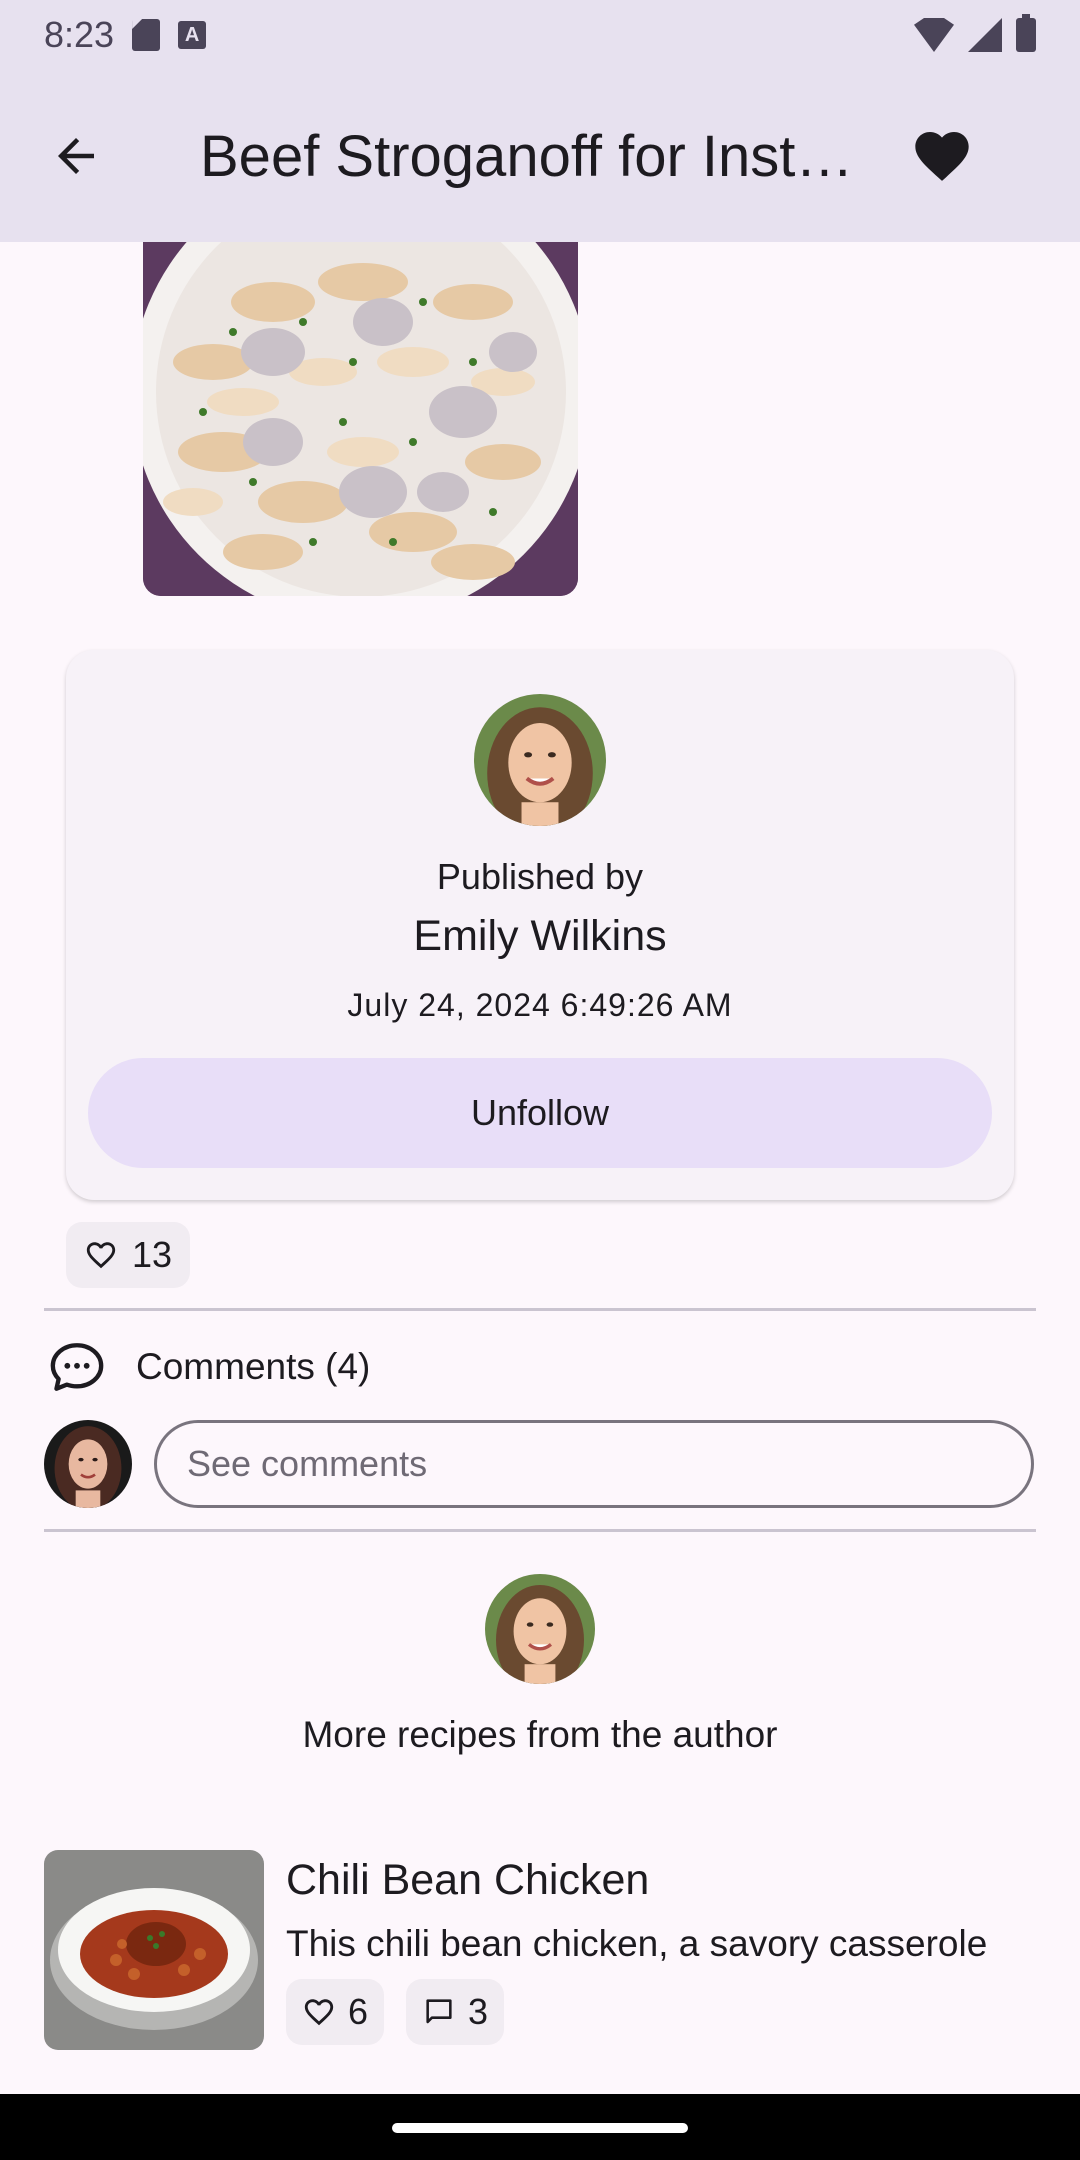  What do you see at coordinates (540, 876) in the screenshot?
I see `published-by-label: Published by` at bounding box center [540, 876].